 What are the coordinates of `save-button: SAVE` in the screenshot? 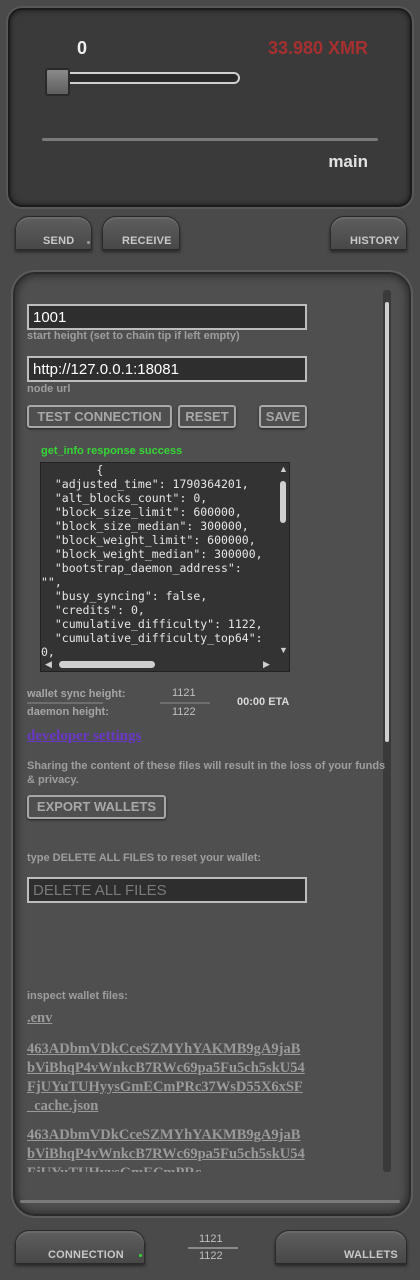 It's located at (283, 416).